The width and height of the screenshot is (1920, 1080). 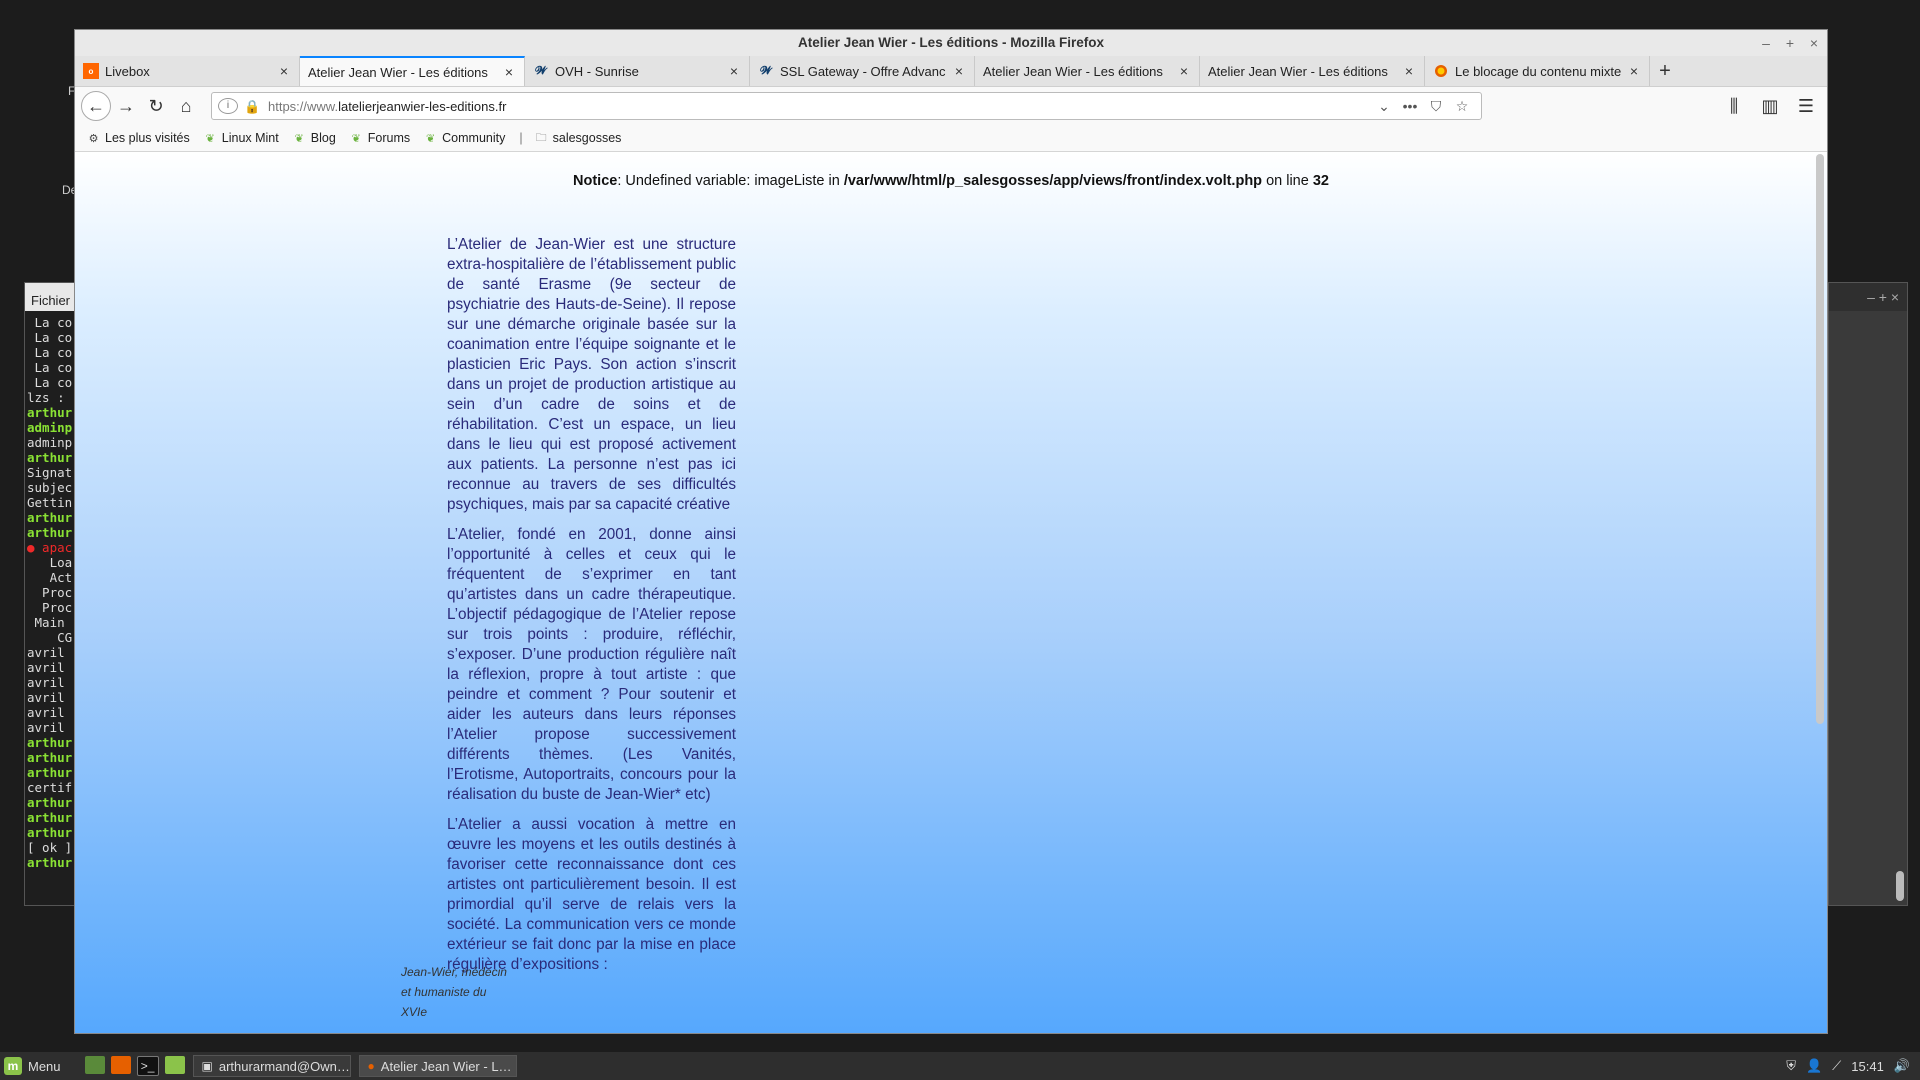 What do you see at coordinates (96, 106) in the screenshot?
I see `back-button: ←` at bounding box center [96, 106].